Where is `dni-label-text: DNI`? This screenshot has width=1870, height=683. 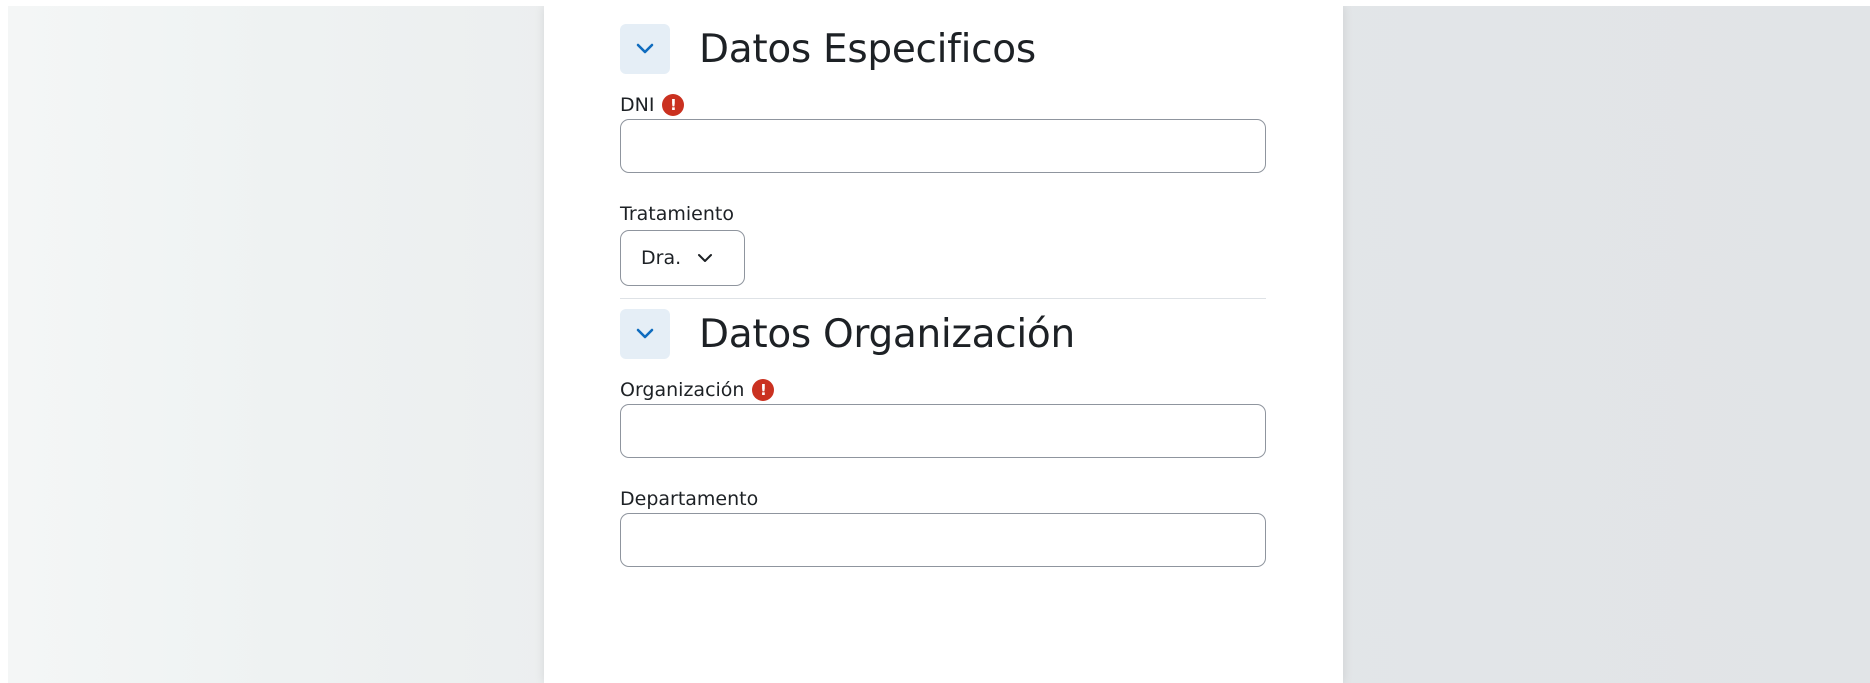 dni-label-text: DNI is located at coordinates (637, 105).